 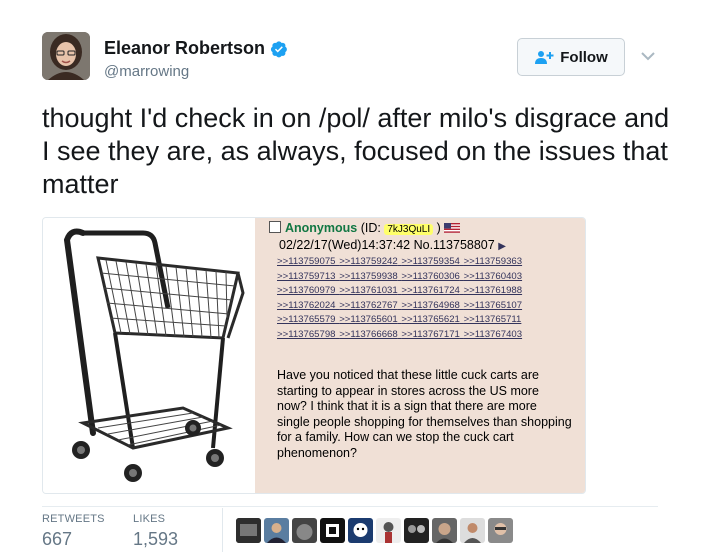 What do you see at coordinates (149, 519) in the screenshot?
I see `likes-label: LIKES` at bounding box center [149, 519].